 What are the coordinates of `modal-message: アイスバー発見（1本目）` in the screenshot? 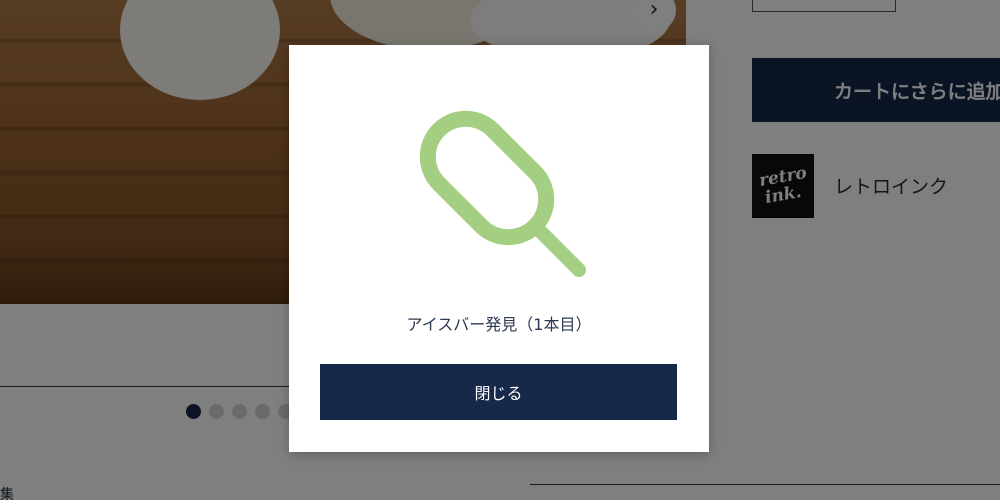 It's located at (499, 324).